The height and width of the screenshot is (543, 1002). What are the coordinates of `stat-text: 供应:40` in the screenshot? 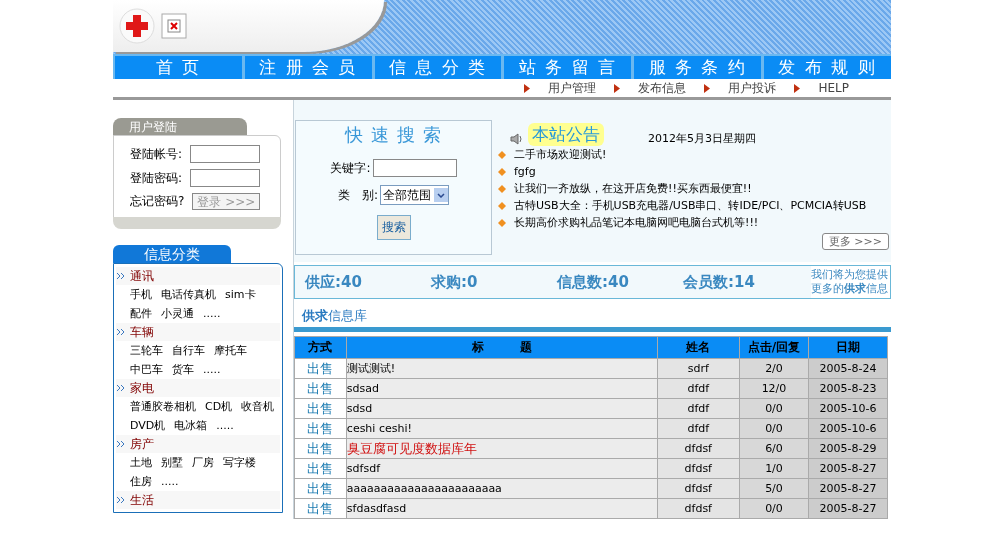 It's located at (333, 282).